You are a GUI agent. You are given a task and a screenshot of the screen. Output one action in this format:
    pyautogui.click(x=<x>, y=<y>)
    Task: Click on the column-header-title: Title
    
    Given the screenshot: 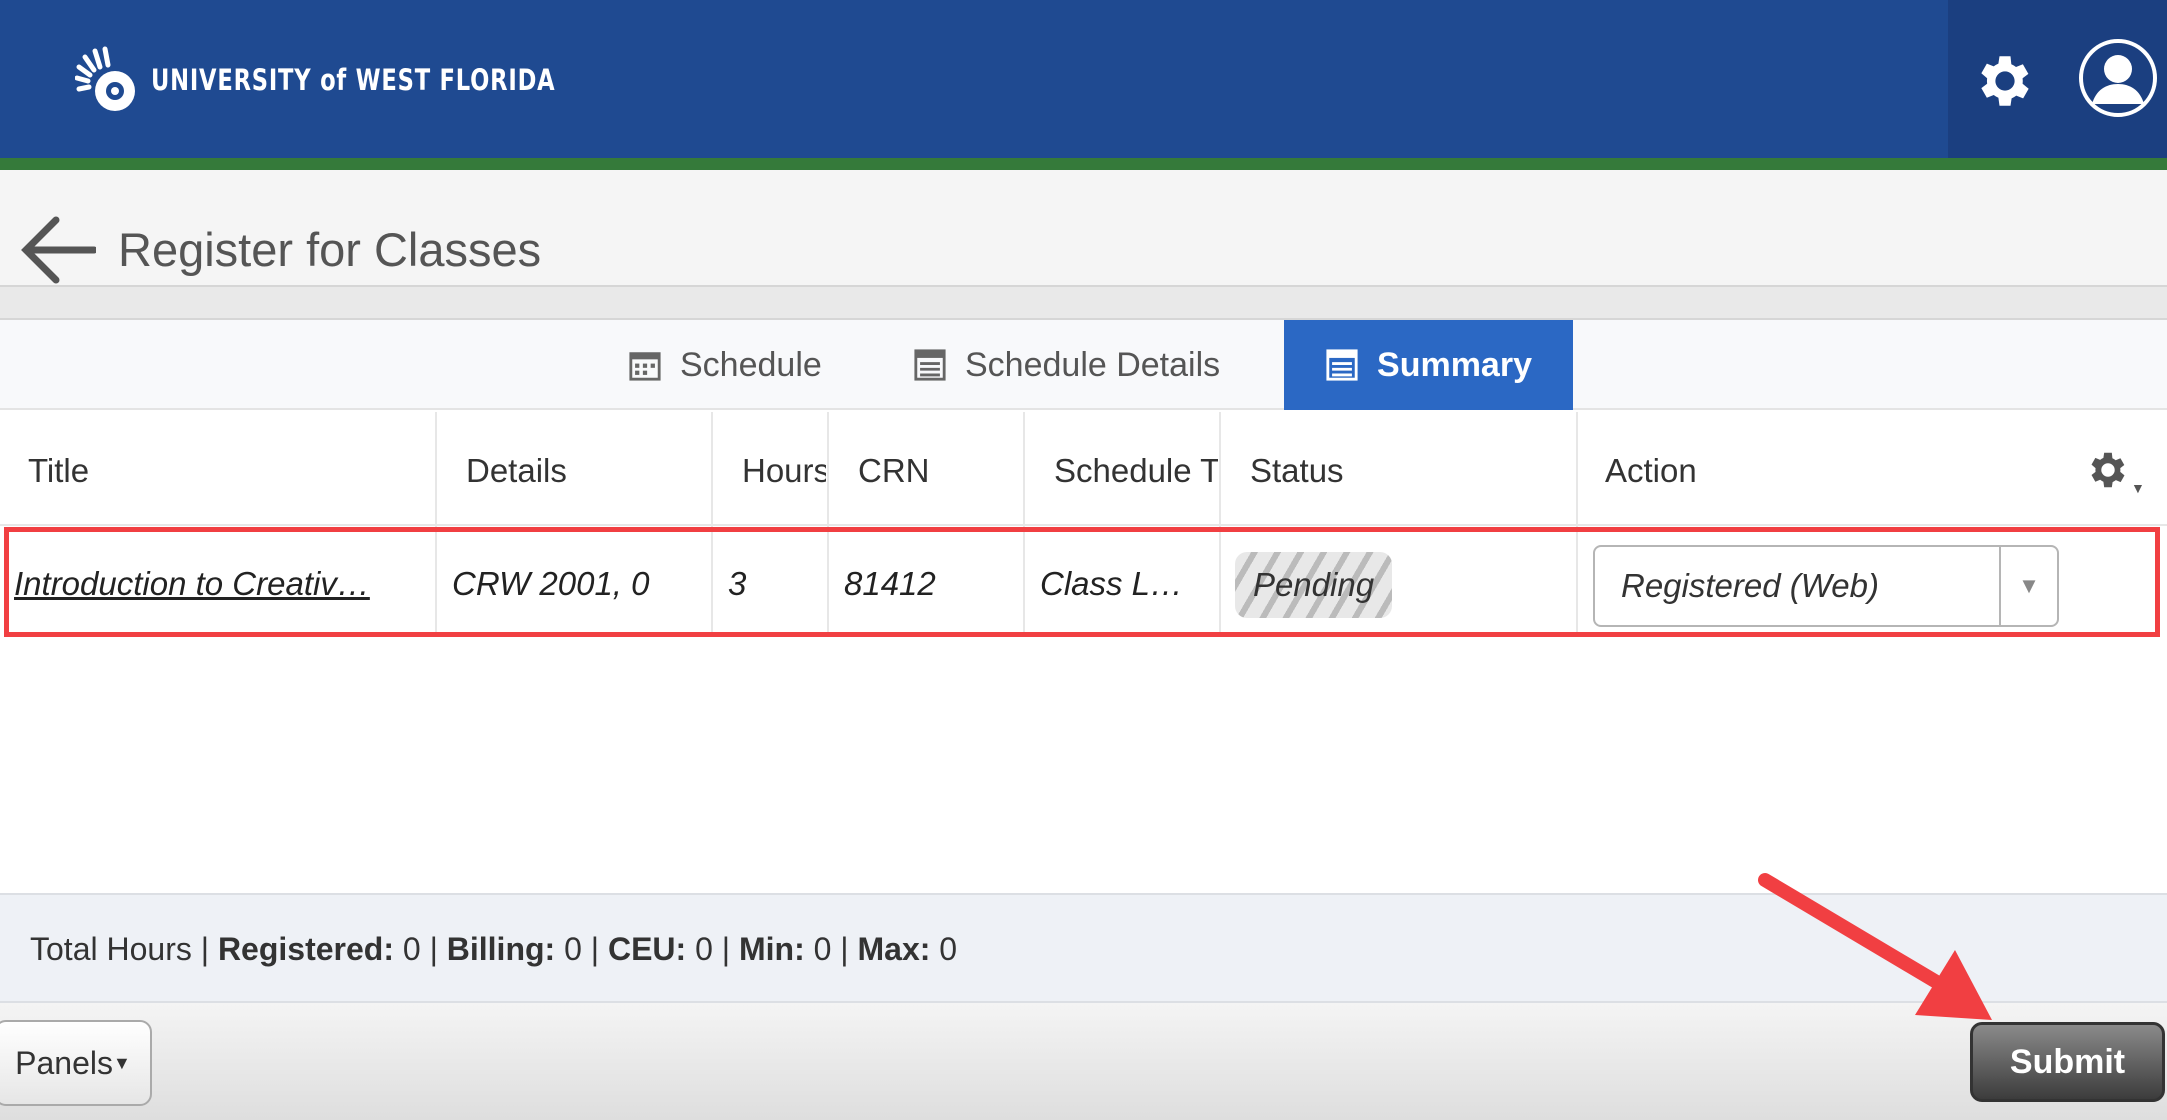 What is the action you would take?
    pyautogui.click(x=228, y=471)
    